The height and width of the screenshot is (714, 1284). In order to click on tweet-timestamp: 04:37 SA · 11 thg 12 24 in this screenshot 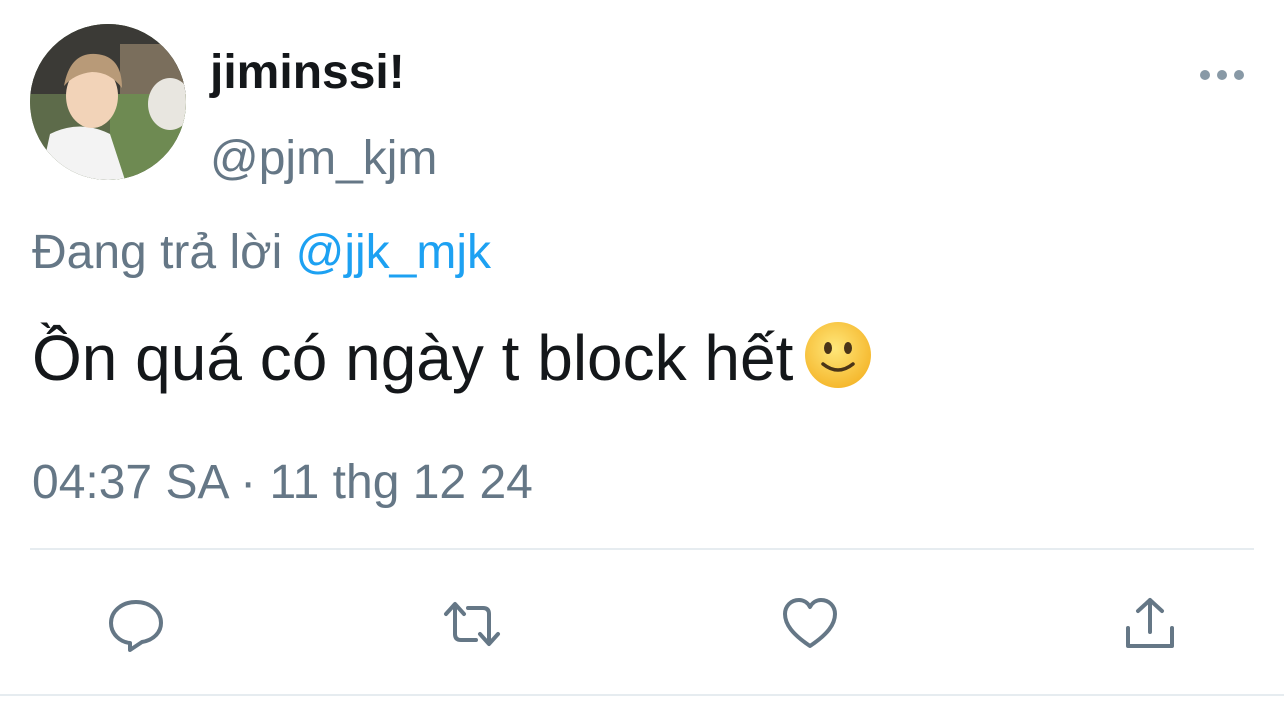, I will do `click(282, 483)`.